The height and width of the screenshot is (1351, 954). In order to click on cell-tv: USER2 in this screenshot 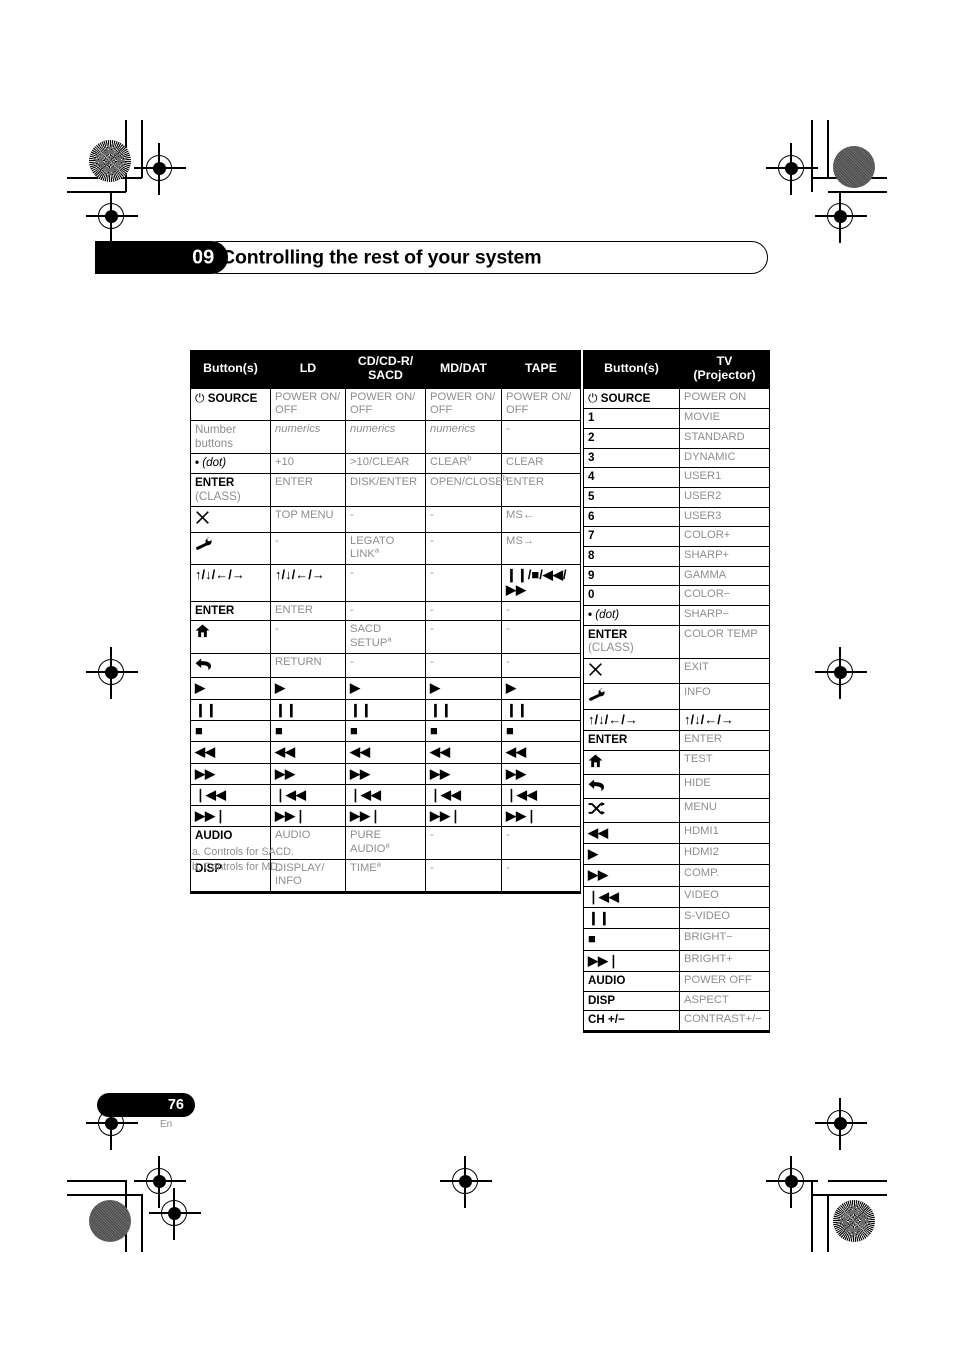, I will do `click(724, 497)`.